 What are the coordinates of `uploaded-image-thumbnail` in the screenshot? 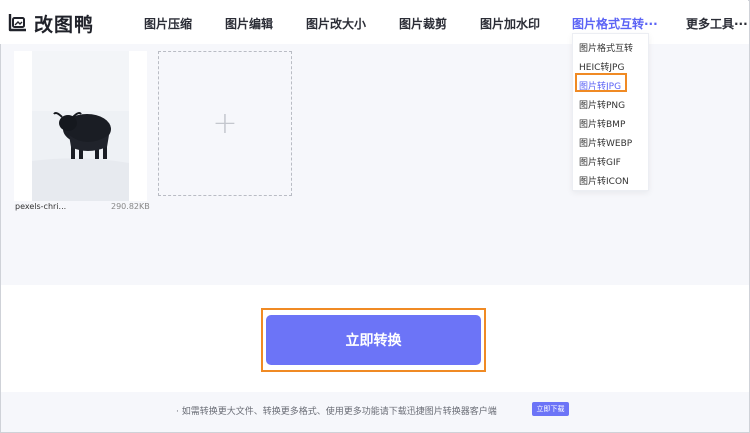 It's located at (80, 126).